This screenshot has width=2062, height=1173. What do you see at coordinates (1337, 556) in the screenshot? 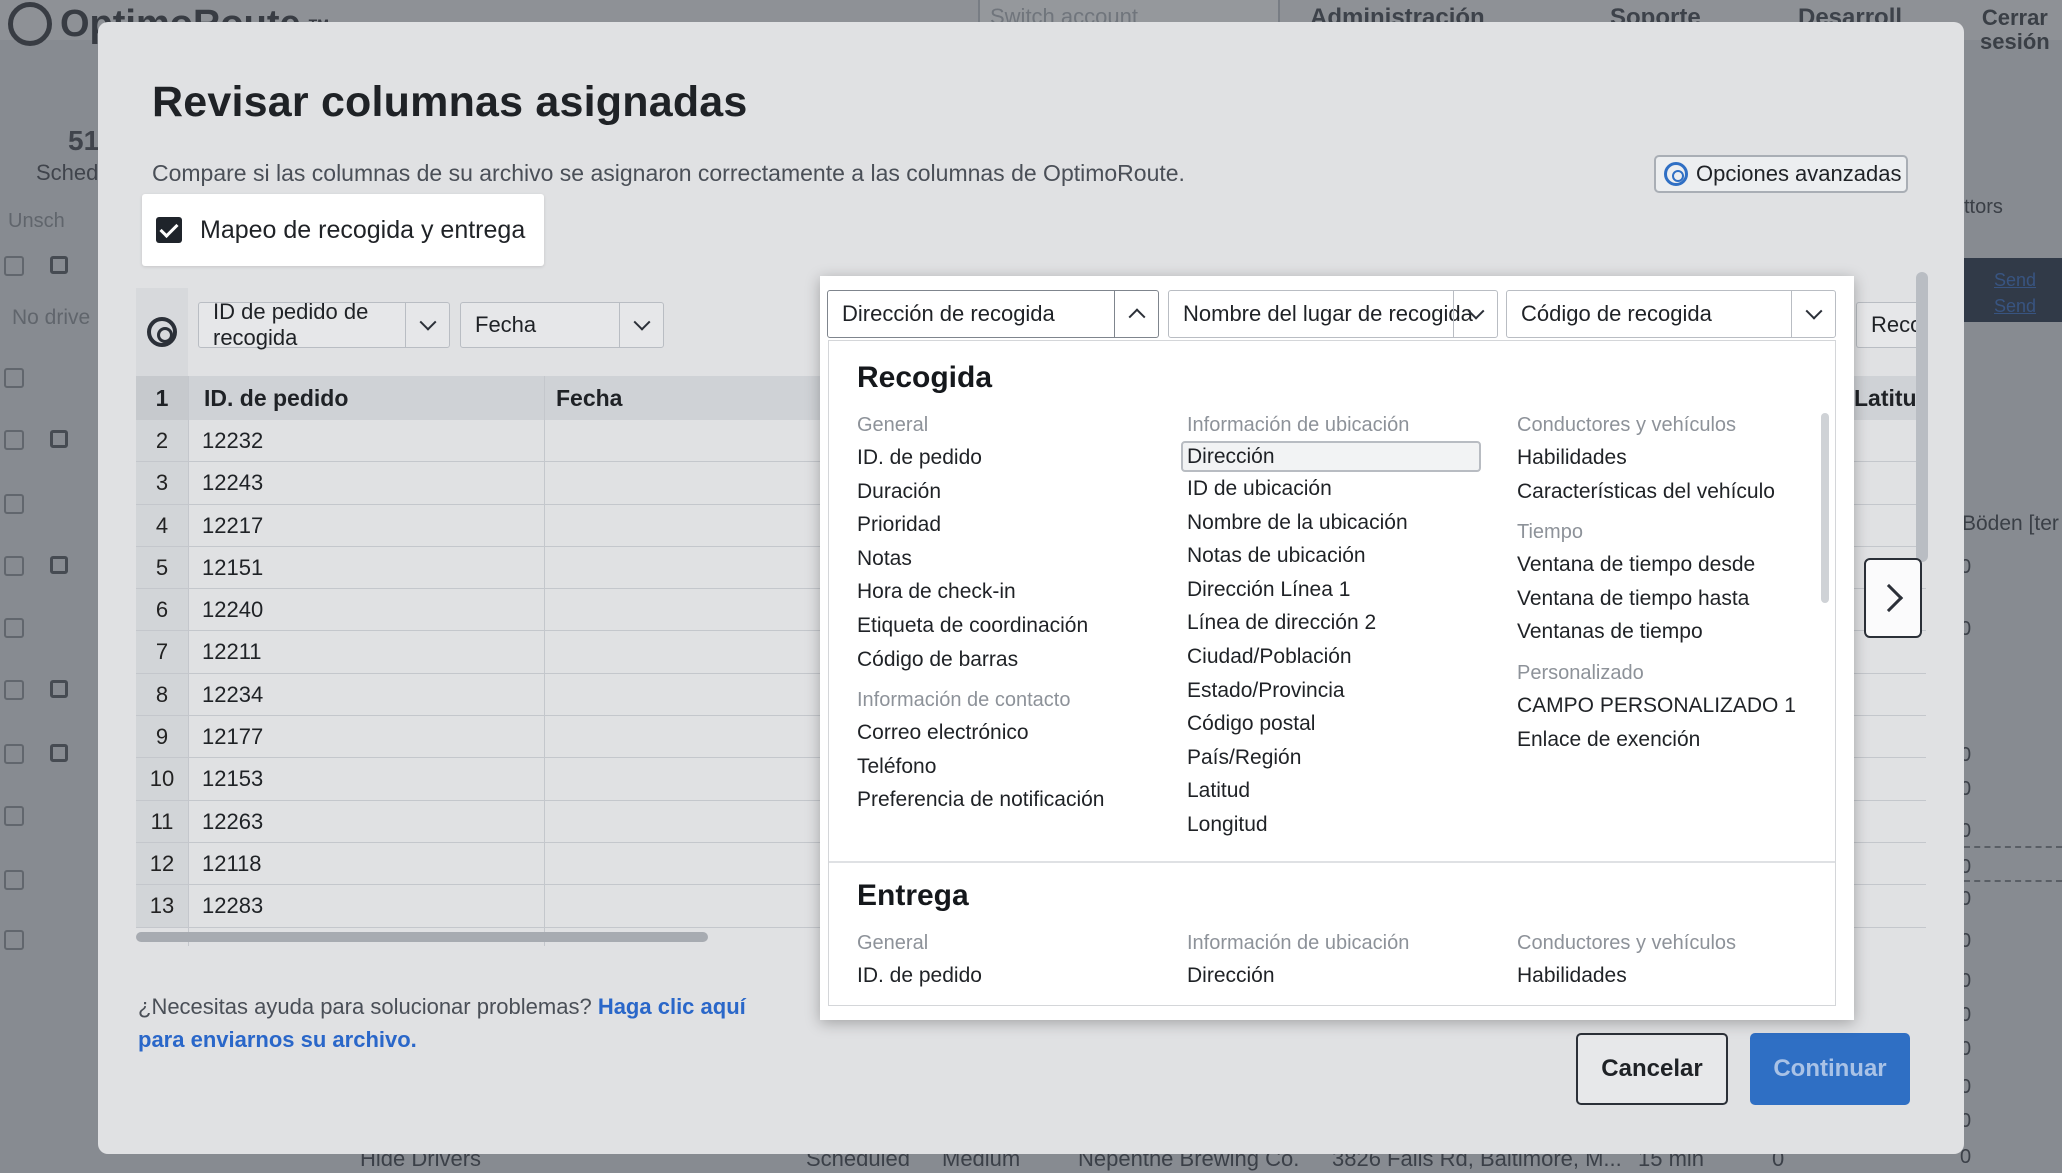
I see `option-item: Notas de ubicación` at bounding box center [1337, 556].